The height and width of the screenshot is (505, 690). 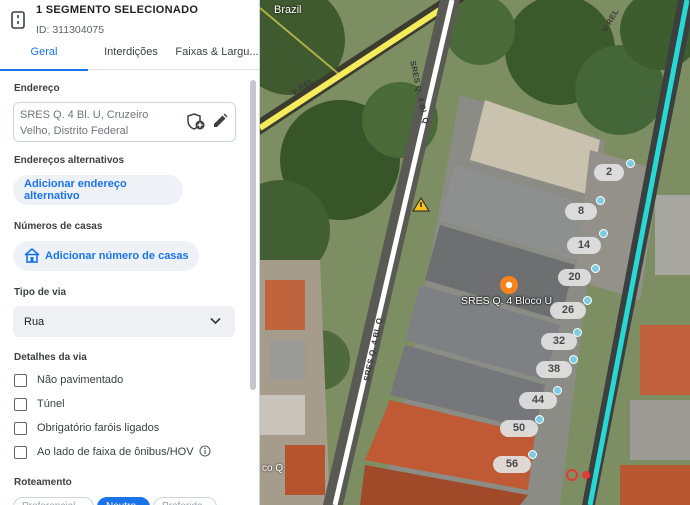 What do you see at coordinates (123, 501) in the screenshot?
I see `routing-option-neutral: Neutro` at bounding box center [123, 501].